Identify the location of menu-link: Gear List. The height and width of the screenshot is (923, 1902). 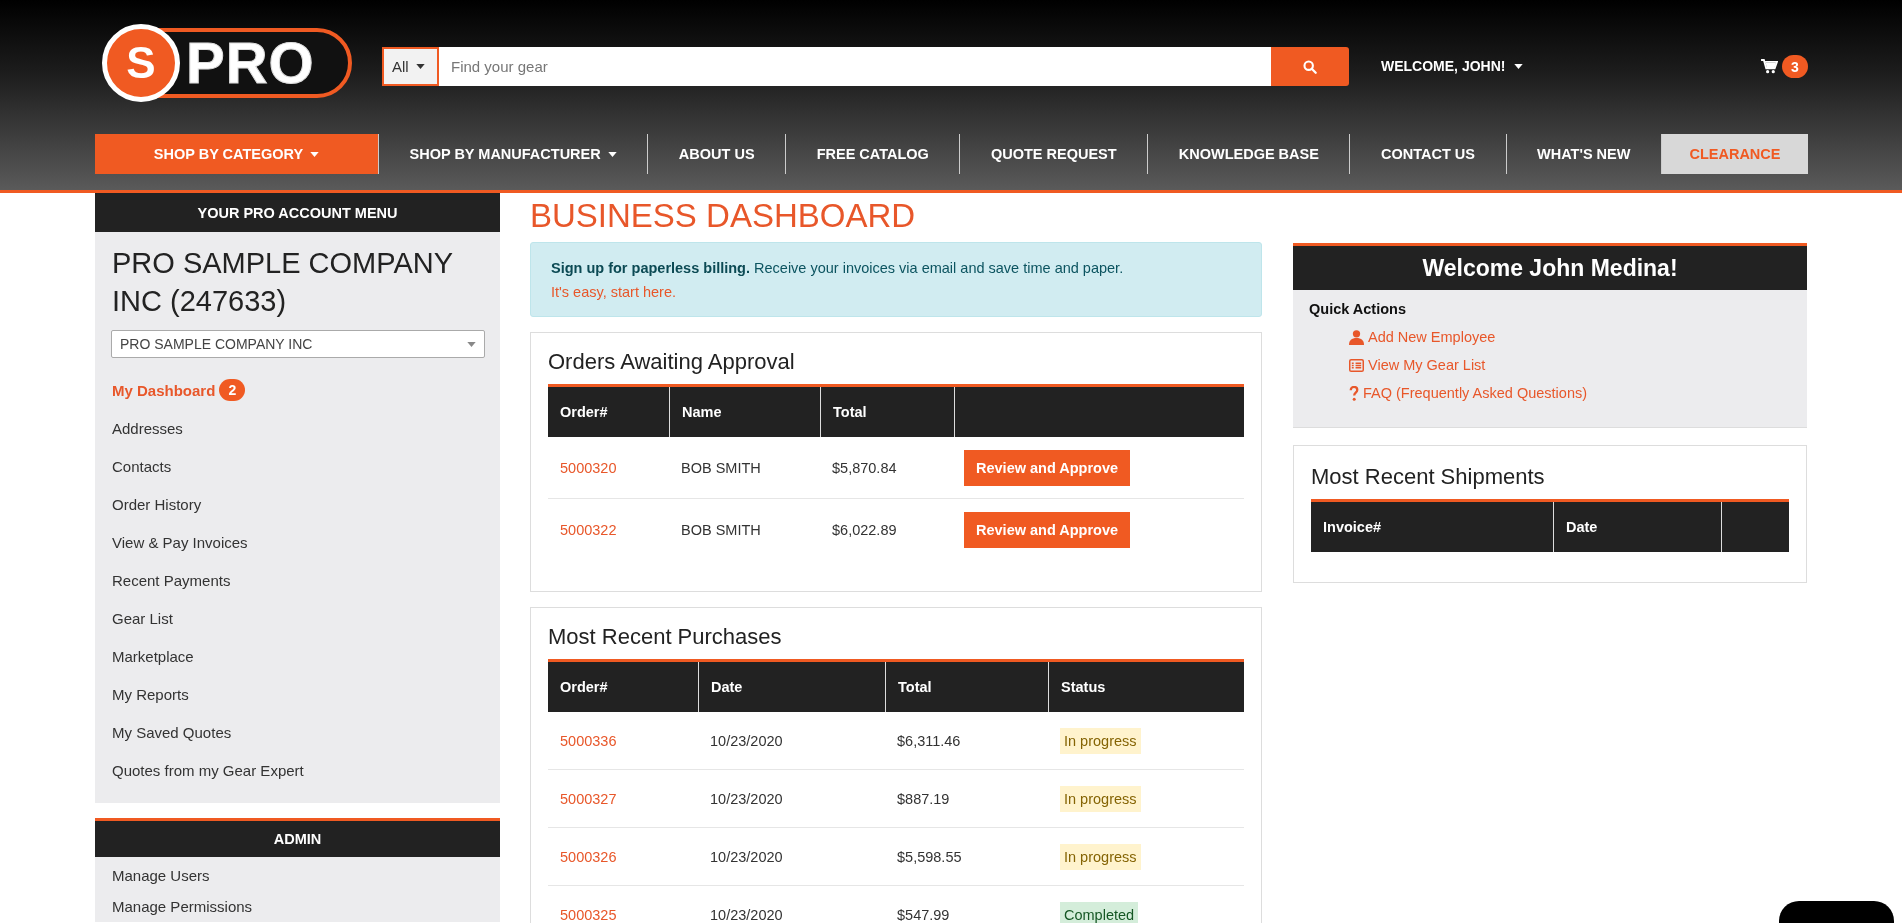
(142, 618).